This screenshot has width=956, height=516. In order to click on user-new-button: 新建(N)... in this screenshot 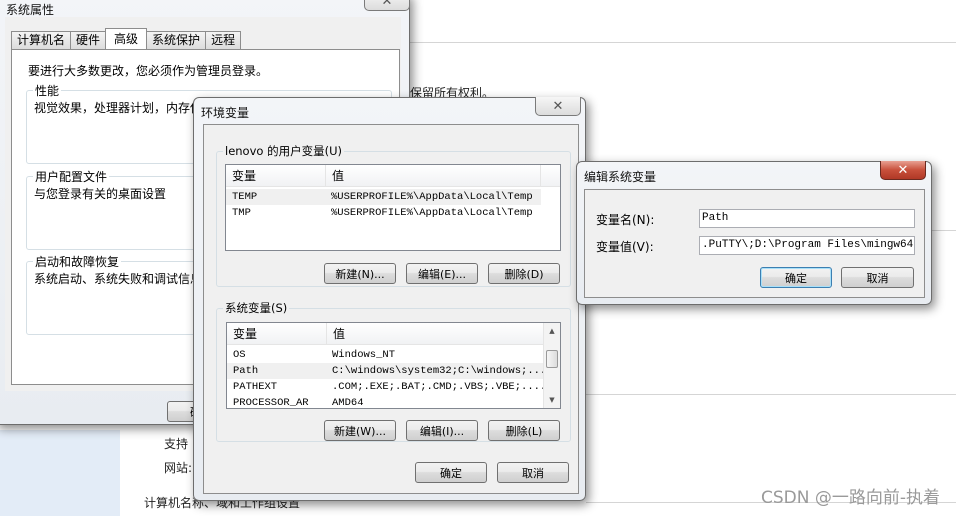, I will do `click(360, 273)`.